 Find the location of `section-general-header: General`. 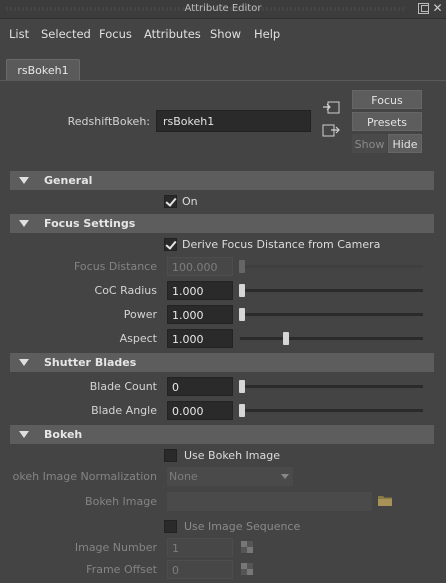

section-general-header: General is located at coordinates (222, 180).